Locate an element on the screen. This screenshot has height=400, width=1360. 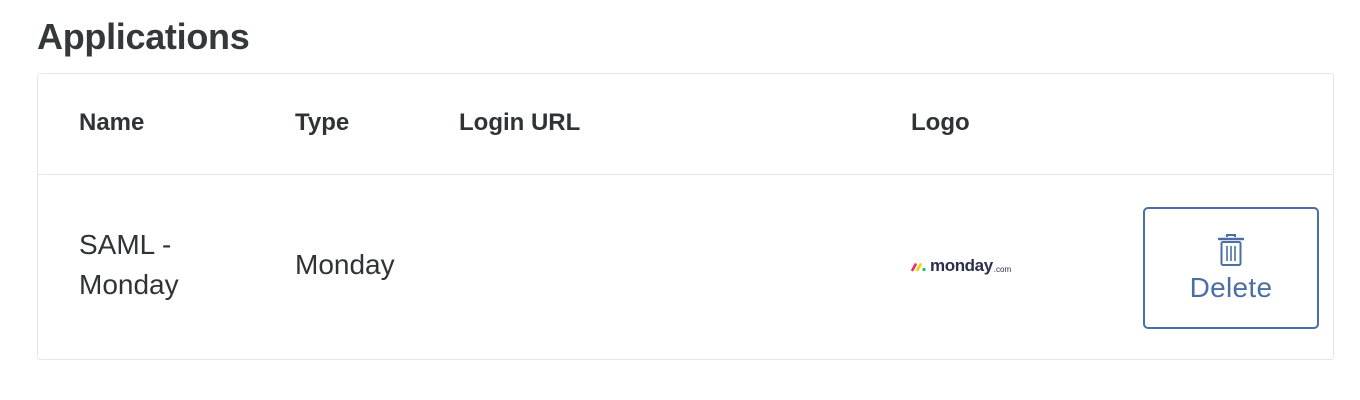
monday-logo-icon is located at coordinates (918, 267).